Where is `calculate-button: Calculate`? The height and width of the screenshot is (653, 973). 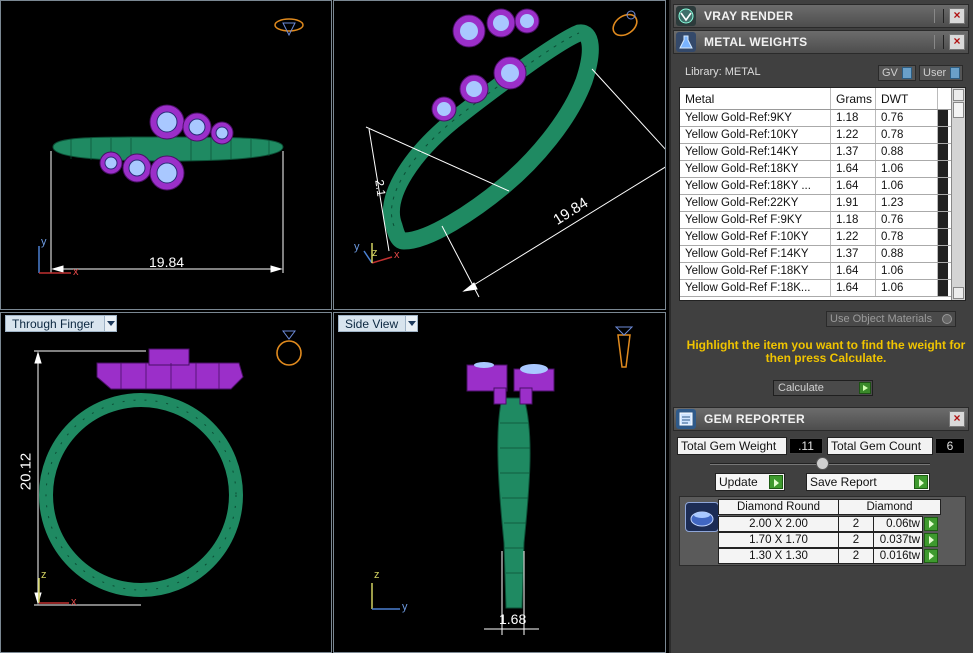 calculate-button: Calculate is located at coordinates (823, 388).